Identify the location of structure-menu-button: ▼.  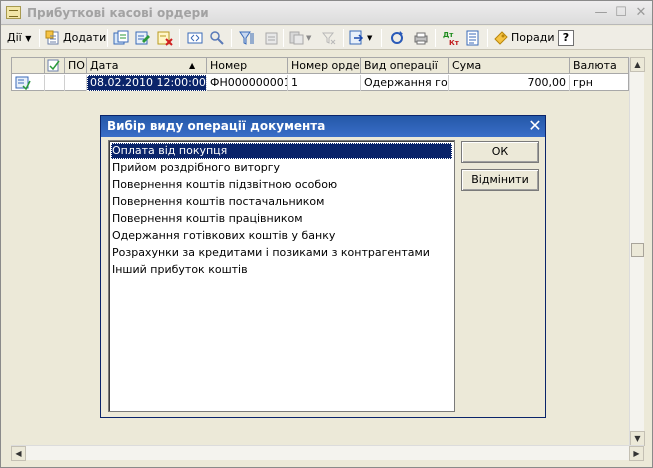
(301, 38).